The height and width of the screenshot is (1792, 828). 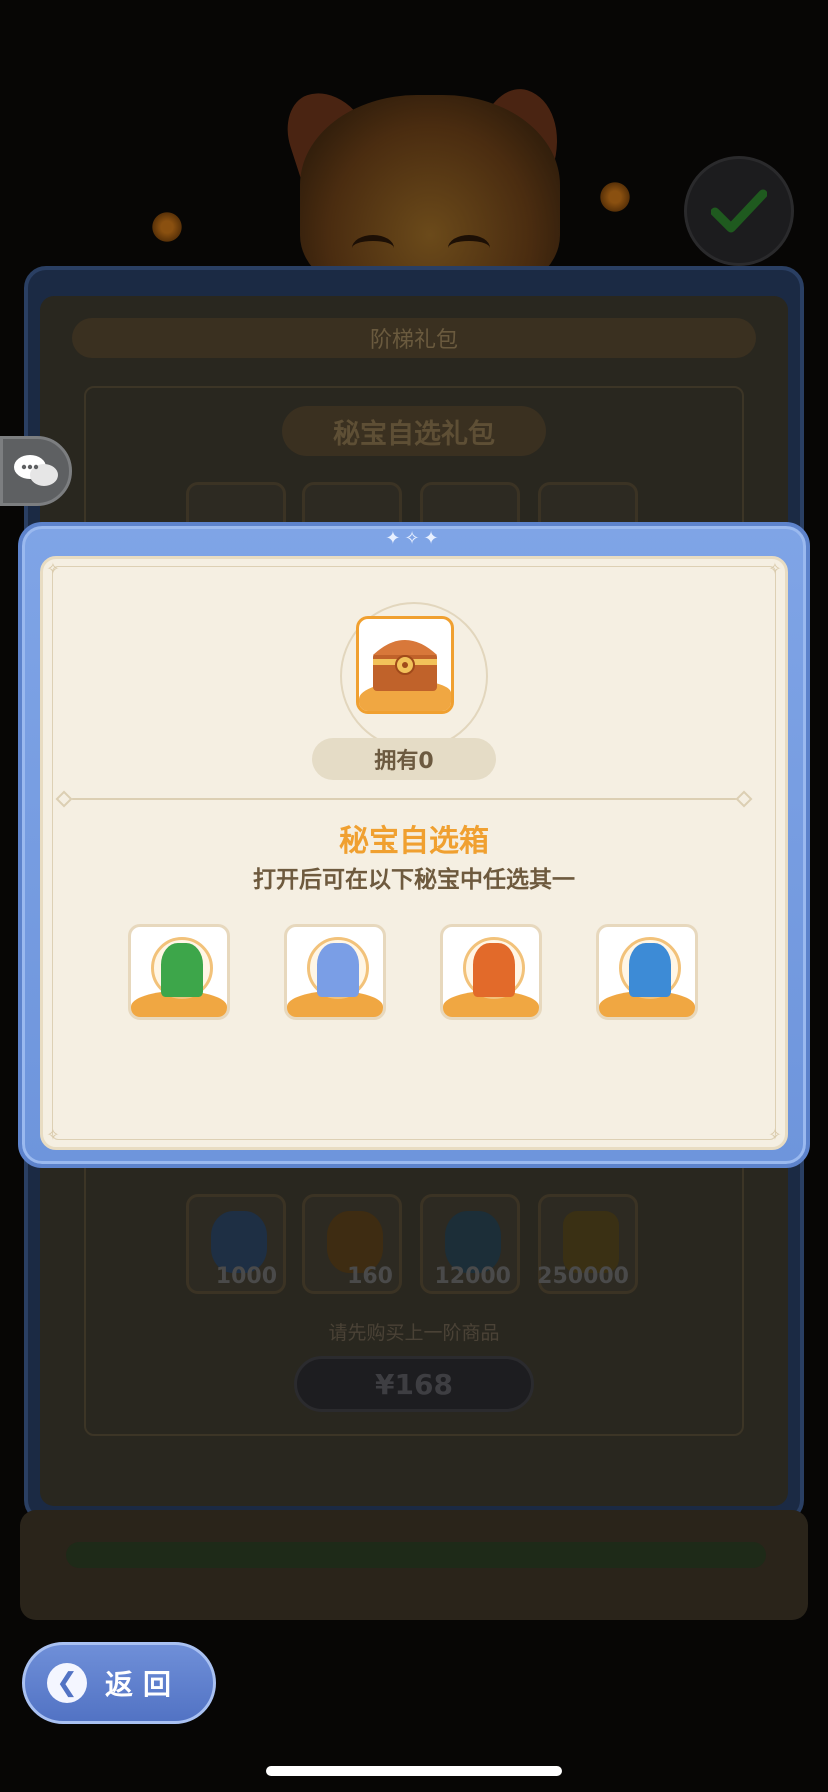 What do you see at coordinates (414, 1384) in the screenshot?
I see `buy-price-button: ¥168` at bounding box center [414, 1384].